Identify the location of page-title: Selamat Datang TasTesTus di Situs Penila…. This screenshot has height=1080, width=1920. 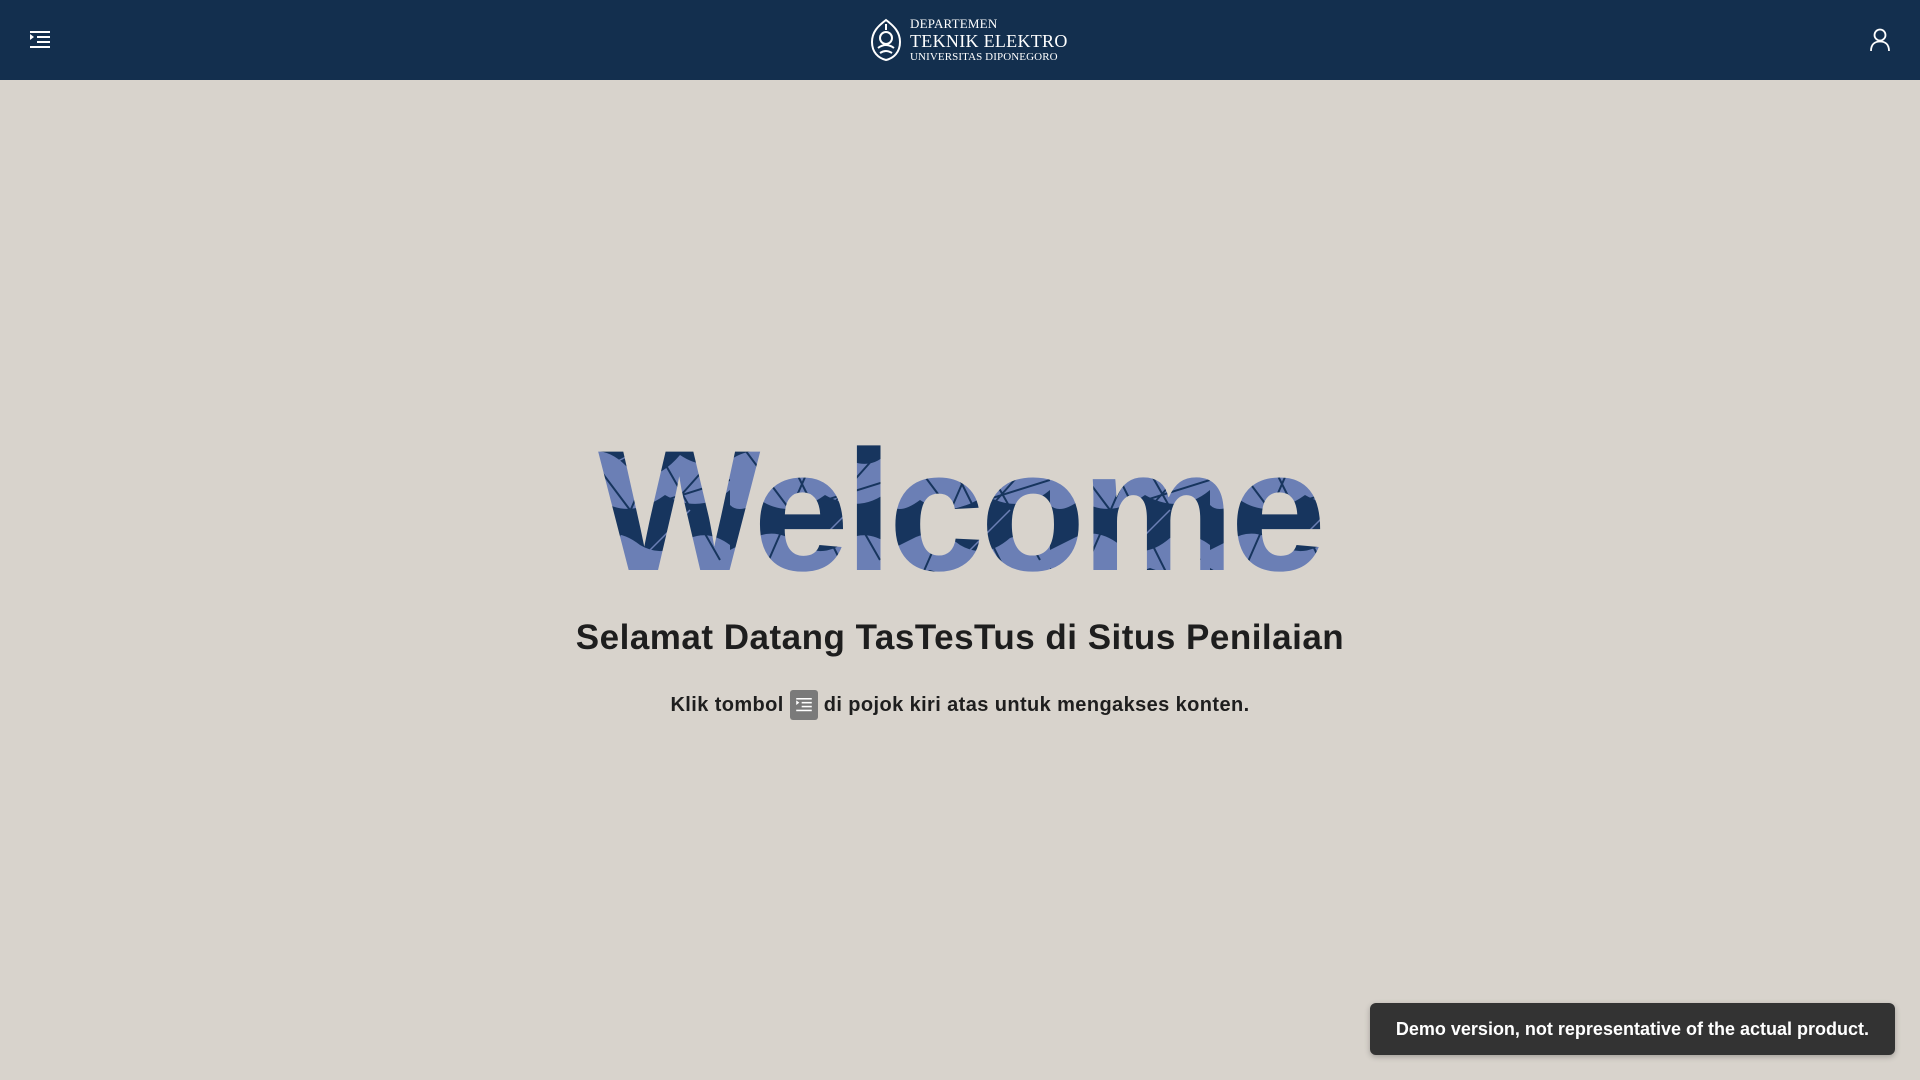
(960, 637).